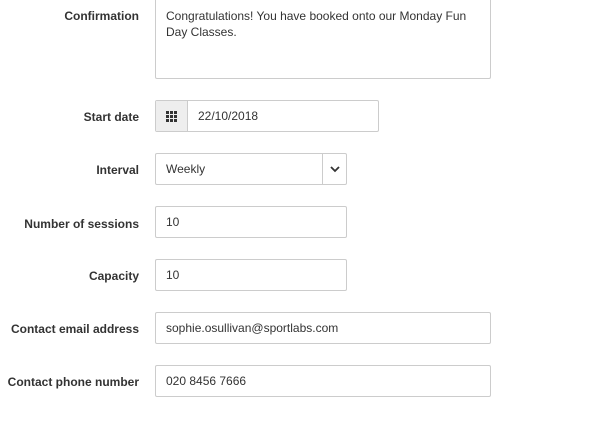  Describe the element at coordinates (283, 116) in the screenshot. I see `start-date-input: 22/10/2018` at that location.